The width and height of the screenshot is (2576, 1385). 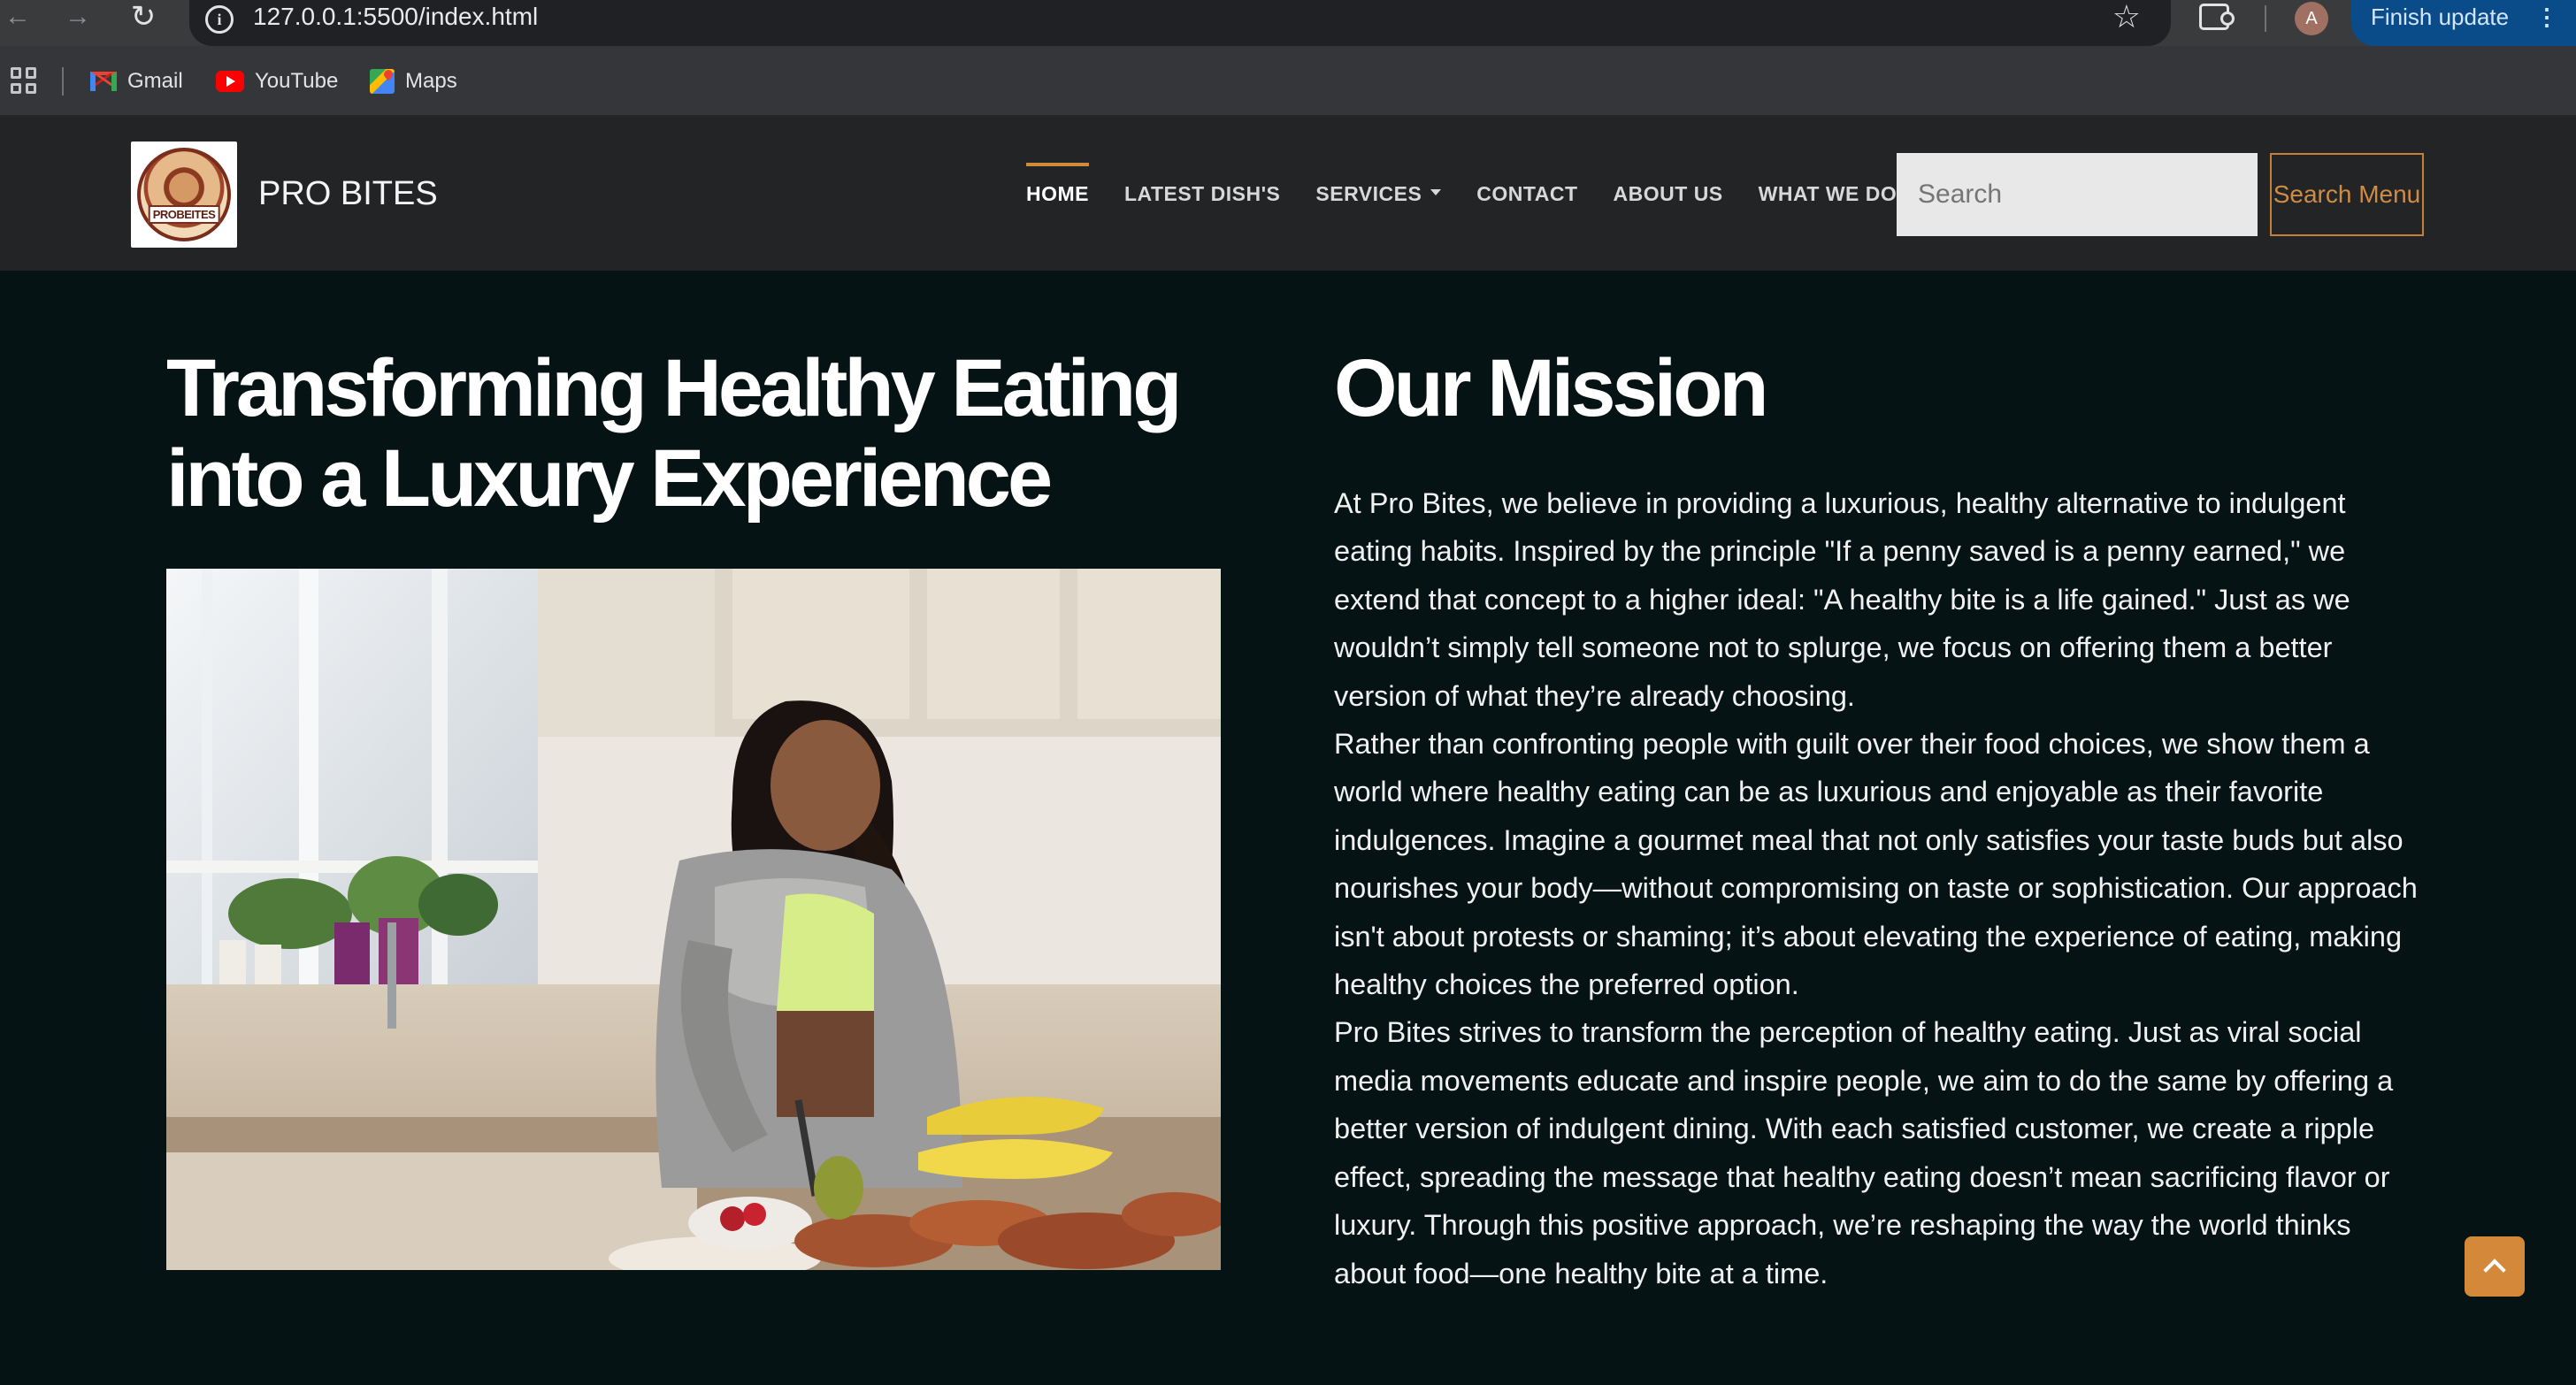 I want to click on bookmark-label: Gmail, so click(x=155, y=81).